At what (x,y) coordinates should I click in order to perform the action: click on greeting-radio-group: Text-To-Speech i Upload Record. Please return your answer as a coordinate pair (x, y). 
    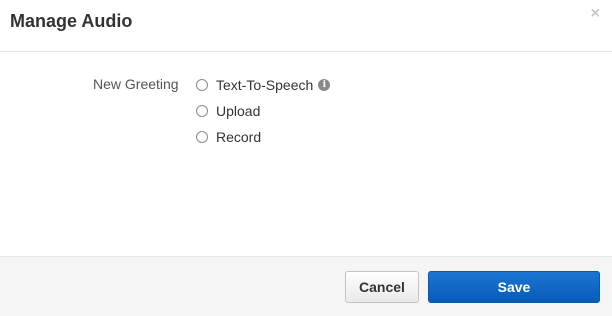
    Looking at the image, I should click on (263, 115).